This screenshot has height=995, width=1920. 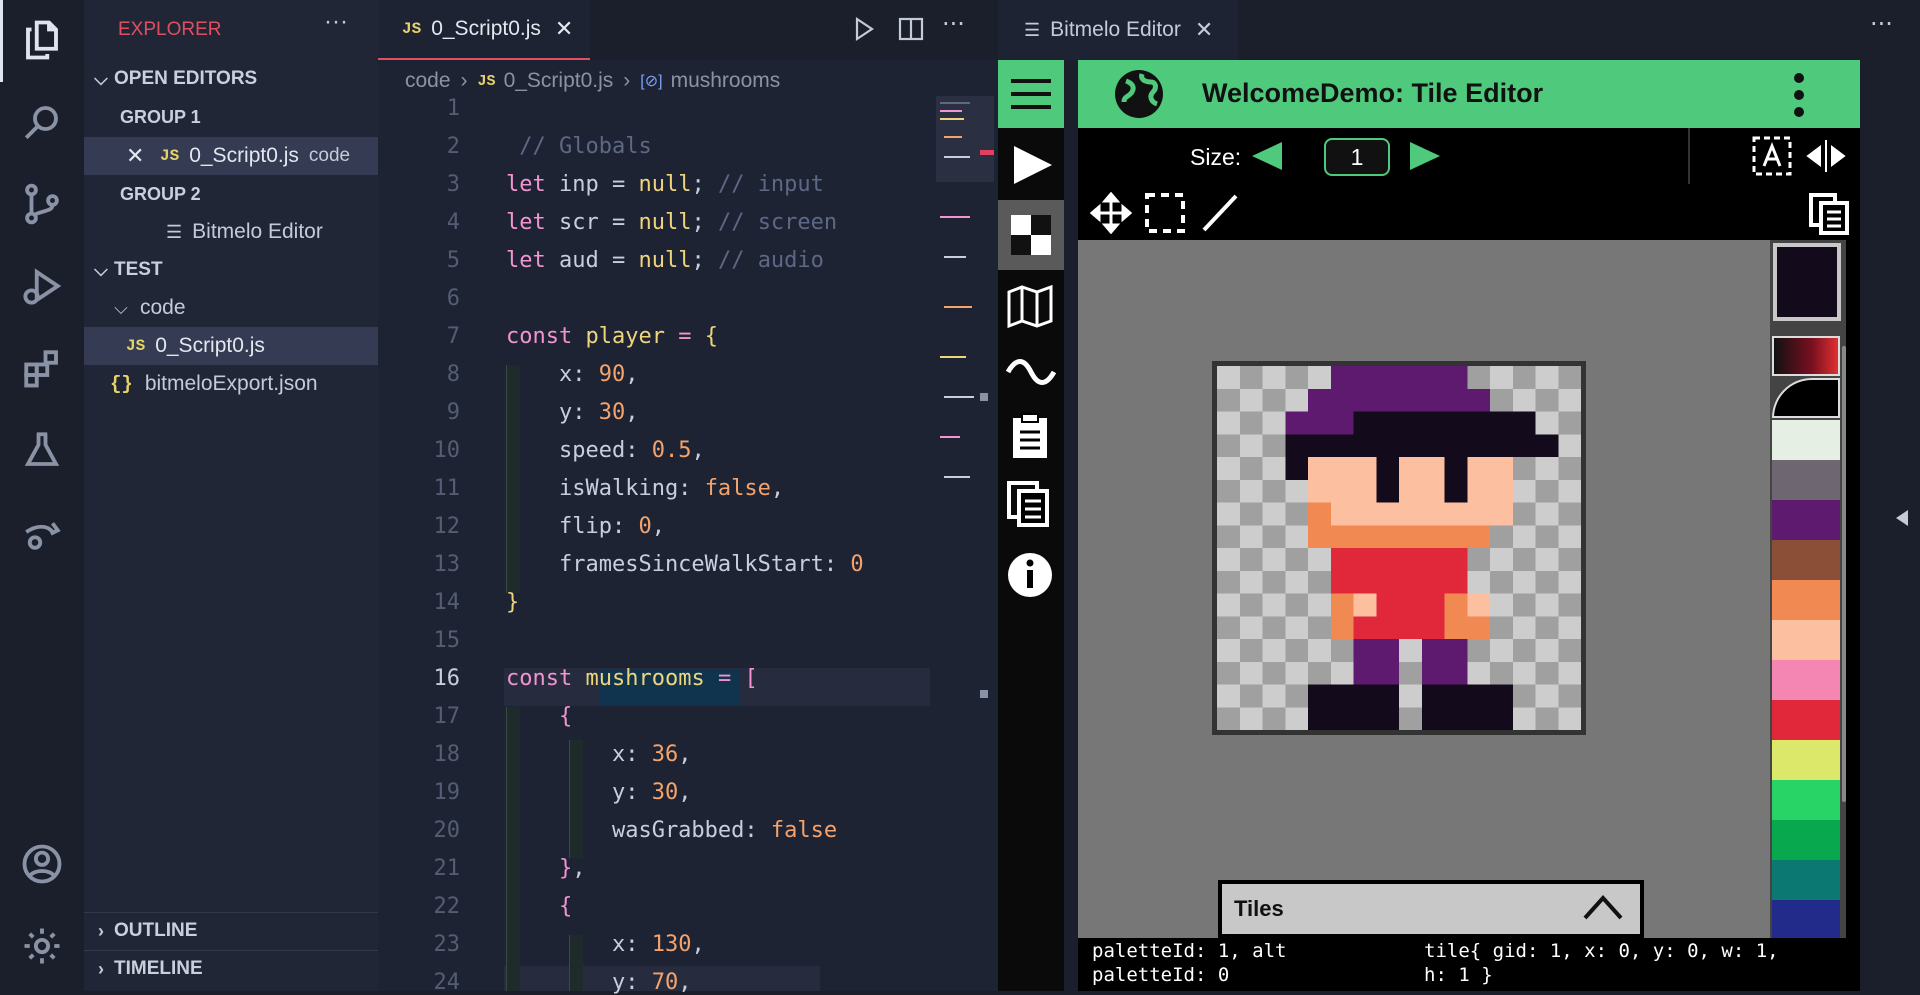 What do you see at coordinates (42, 122) in the screenshot?
I see `search-icon` at bounding box center [42, 122].